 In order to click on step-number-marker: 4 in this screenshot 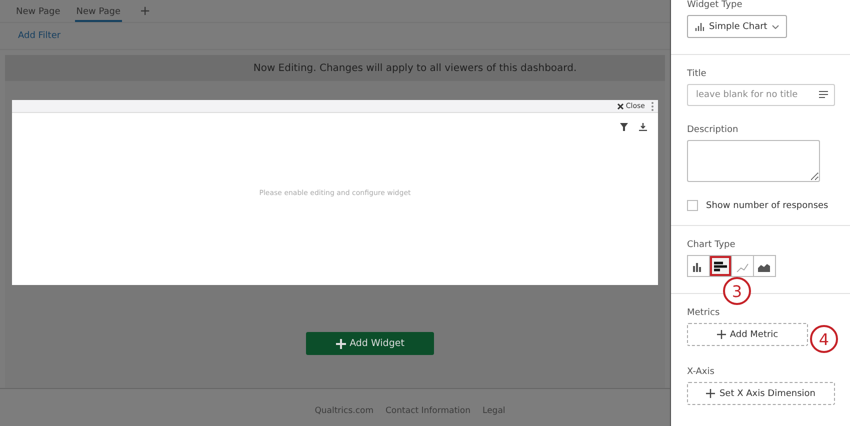, I will do `click(824, 339)`.